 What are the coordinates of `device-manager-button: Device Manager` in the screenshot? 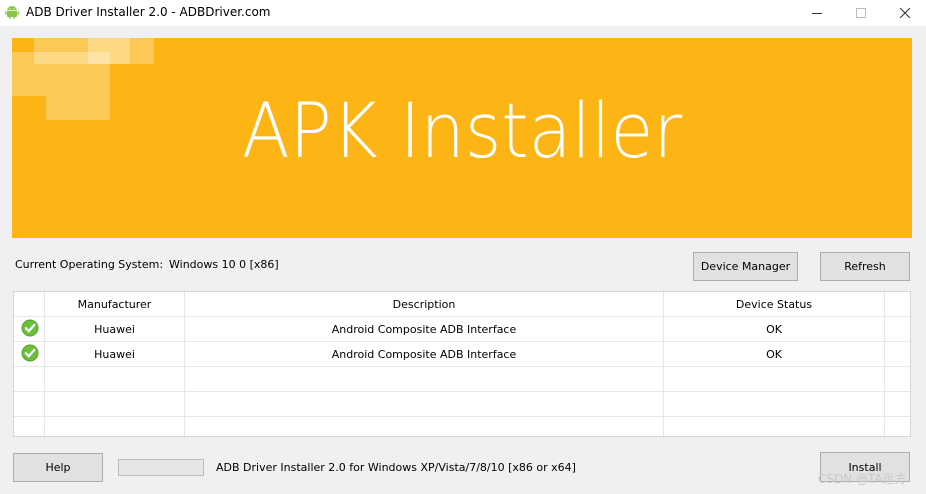 It's located at (745, 266).